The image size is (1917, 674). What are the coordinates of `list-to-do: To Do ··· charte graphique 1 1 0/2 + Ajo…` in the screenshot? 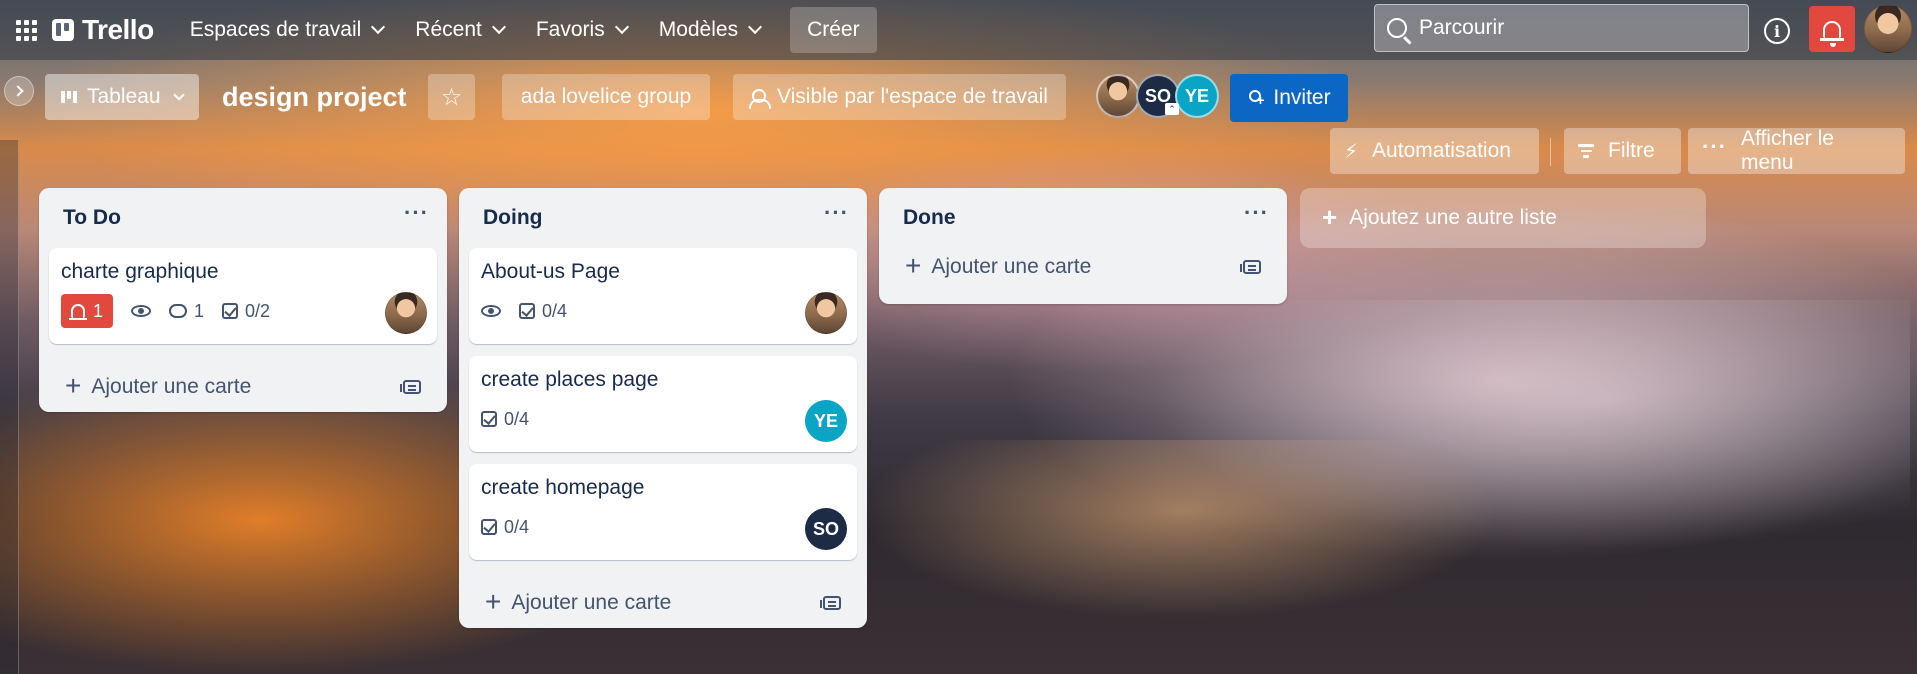 It's located at (243, 300).